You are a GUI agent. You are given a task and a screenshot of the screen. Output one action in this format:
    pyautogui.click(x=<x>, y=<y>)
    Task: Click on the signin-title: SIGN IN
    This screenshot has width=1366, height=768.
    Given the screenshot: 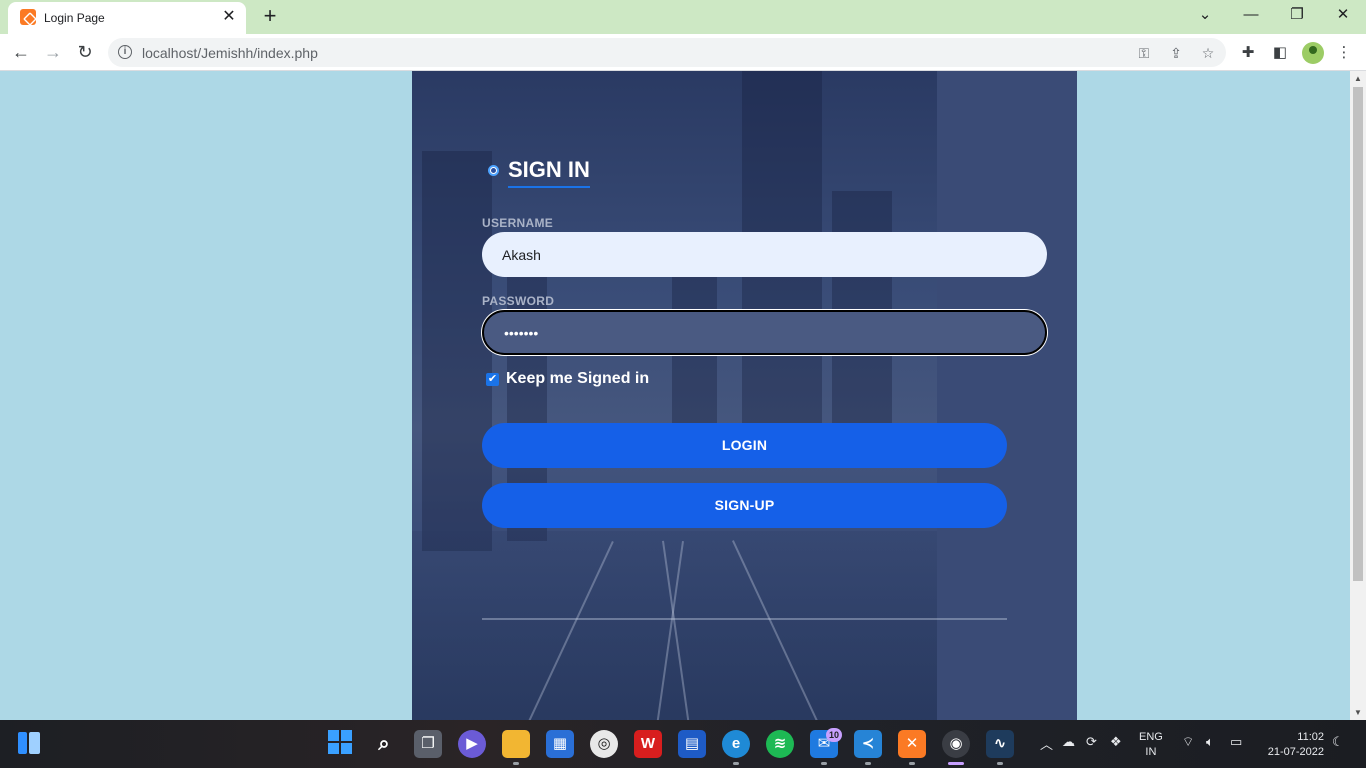 What is the action you would take?
    pyautogui.click(x=549, y=172)
    